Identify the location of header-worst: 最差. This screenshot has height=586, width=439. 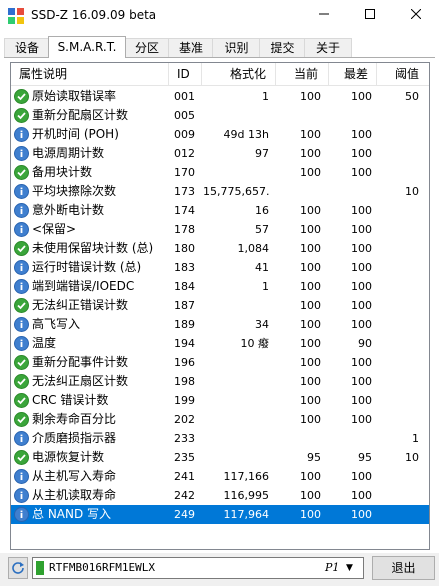
(356, 74).